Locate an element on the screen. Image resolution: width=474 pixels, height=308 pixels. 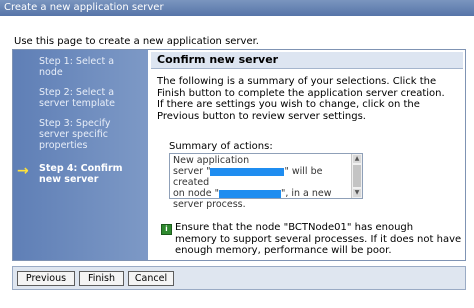
button-bar: Previous Finish Cancel is located at coordinates (239, 278).